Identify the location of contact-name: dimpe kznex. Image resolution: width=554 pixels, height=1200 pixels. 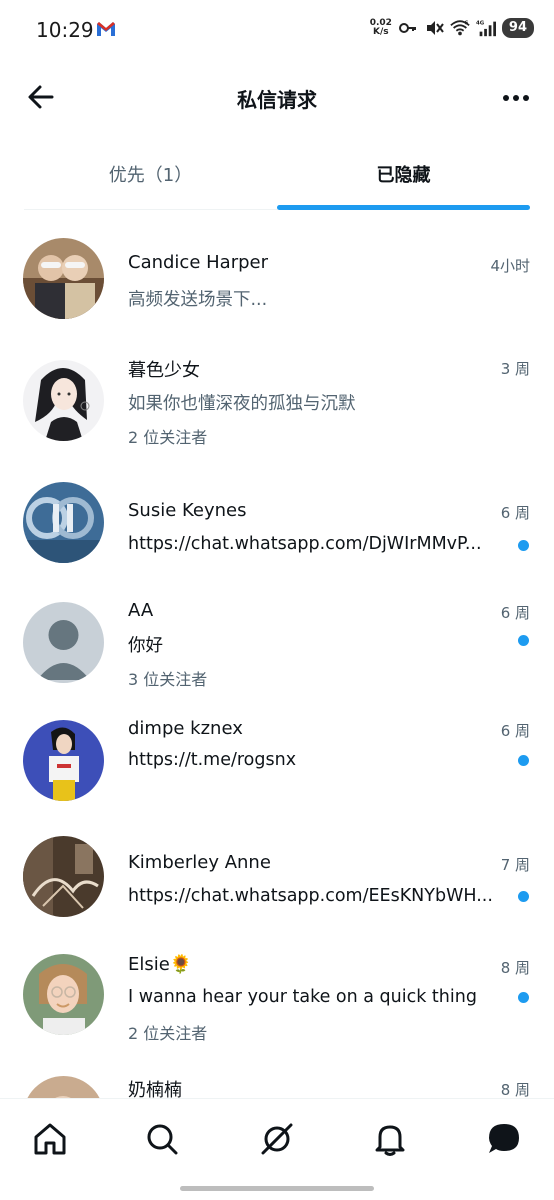
(185, 728).